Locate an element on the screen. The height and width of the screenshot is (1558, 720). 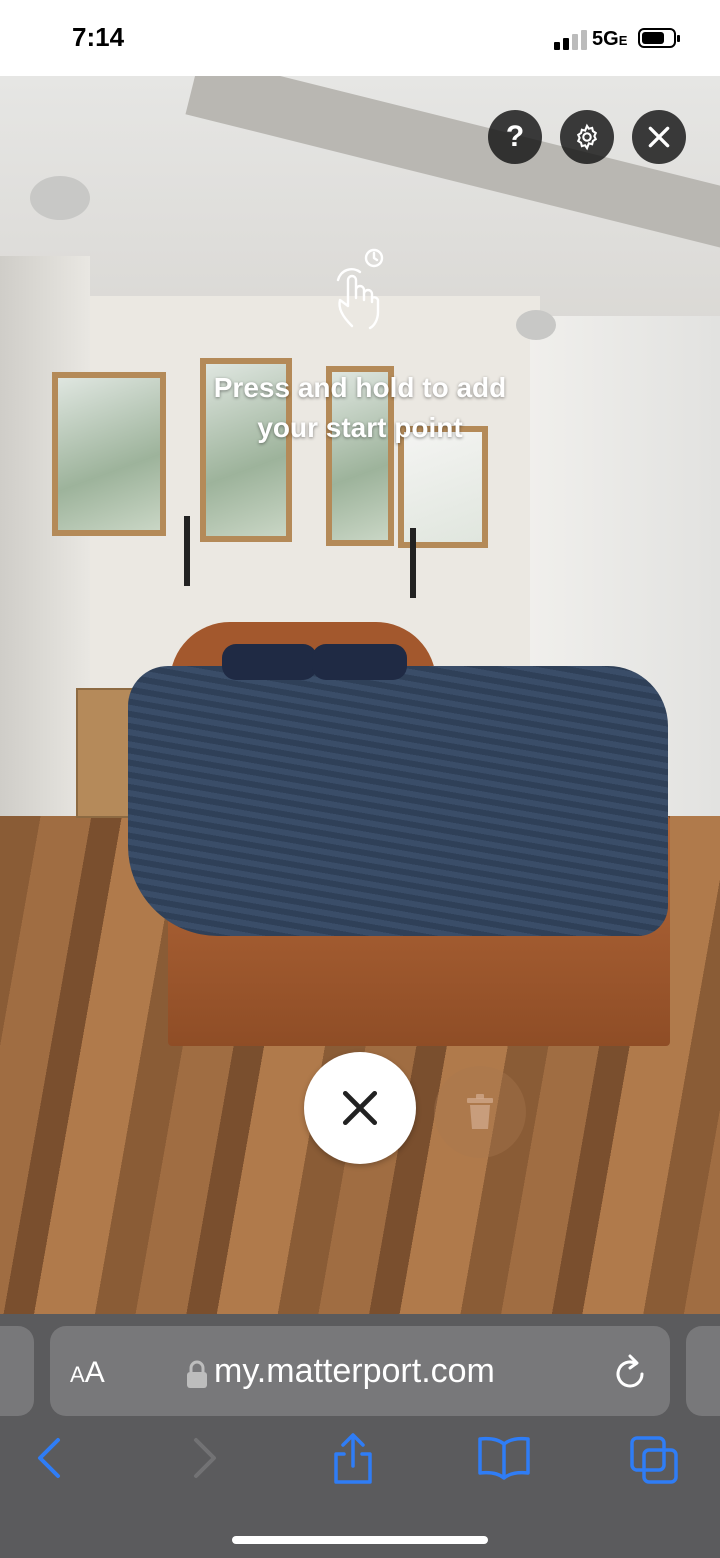
trash-icon is located at coordinates (480, 1111).